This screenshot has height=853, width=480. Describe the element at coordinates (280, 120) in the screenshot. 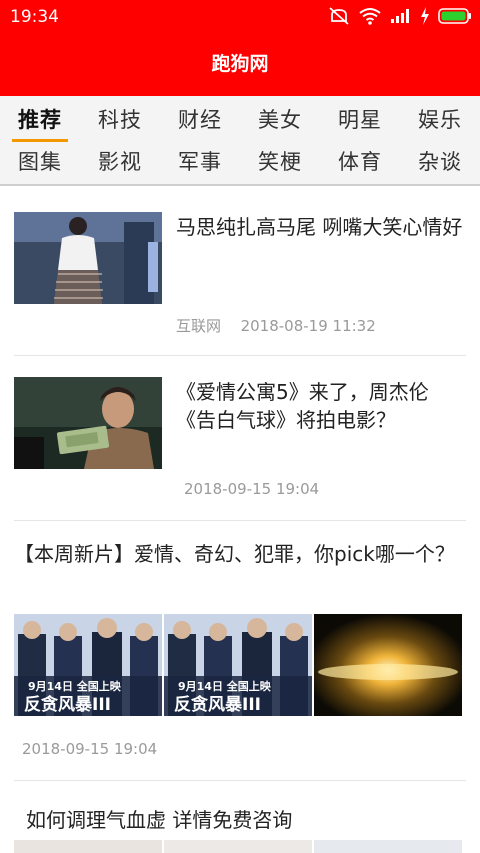

I see `tab-beauty: 美女` at that location.